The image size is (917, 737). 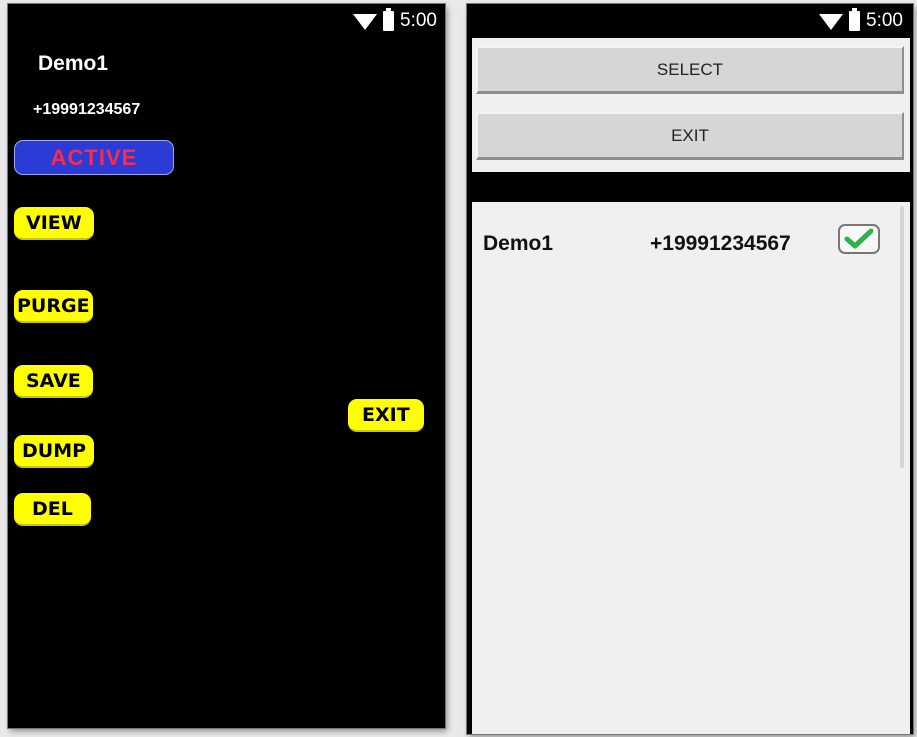 I want to click on list-item: Demo1 +19991234567, so click(x=691, y=245).